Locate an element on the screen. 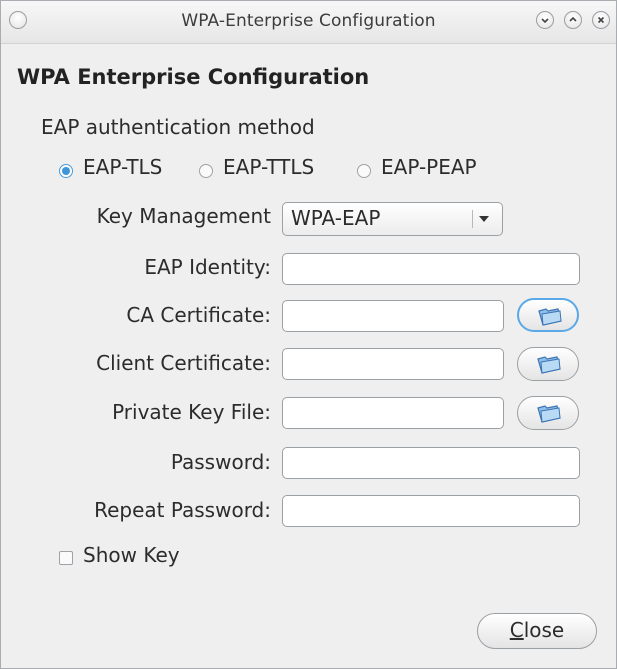  ca-certificate-input is located at coordinates (393, 316).